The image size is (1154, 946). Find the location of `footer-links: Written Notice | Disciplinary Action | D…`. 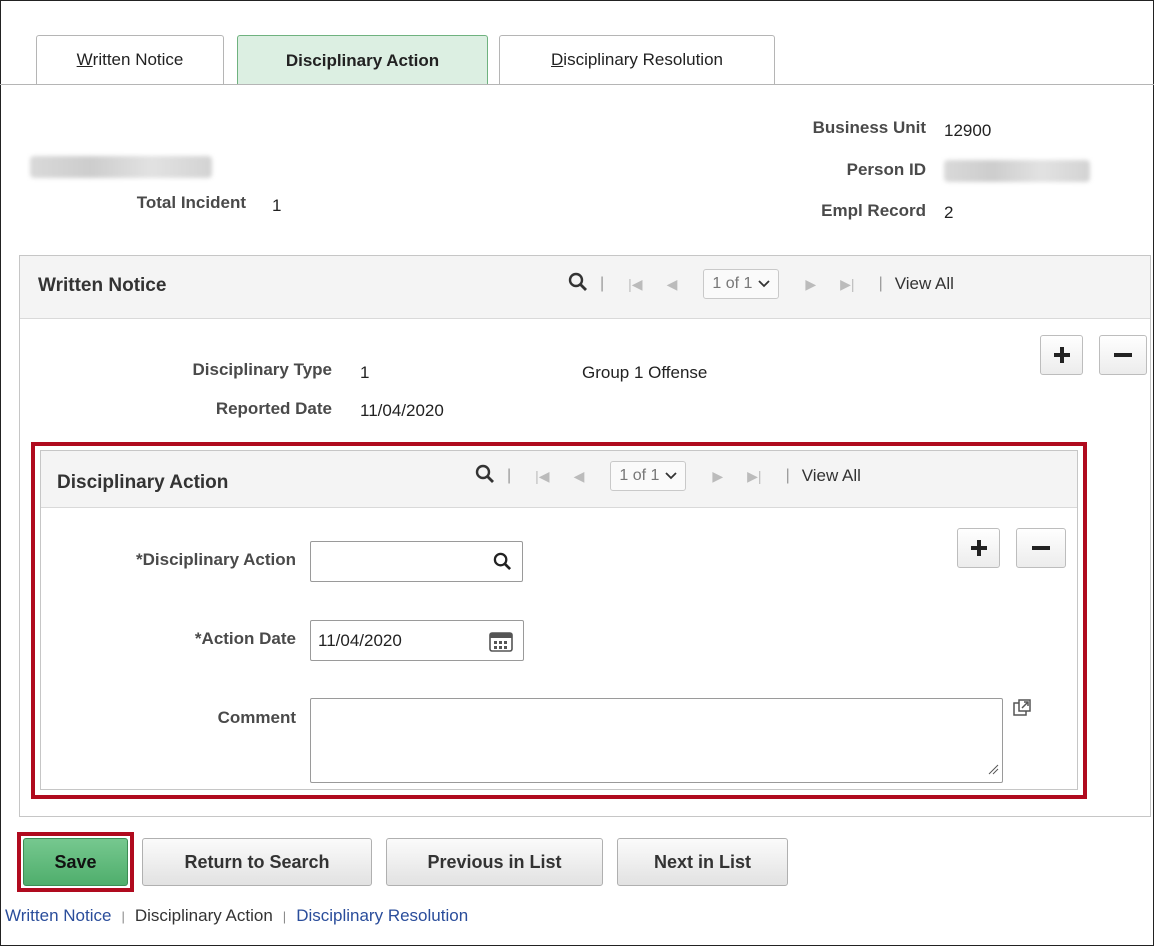

footer-links: Written Notice | Disciplinary Action | D… is located at coordinates (236, 916).